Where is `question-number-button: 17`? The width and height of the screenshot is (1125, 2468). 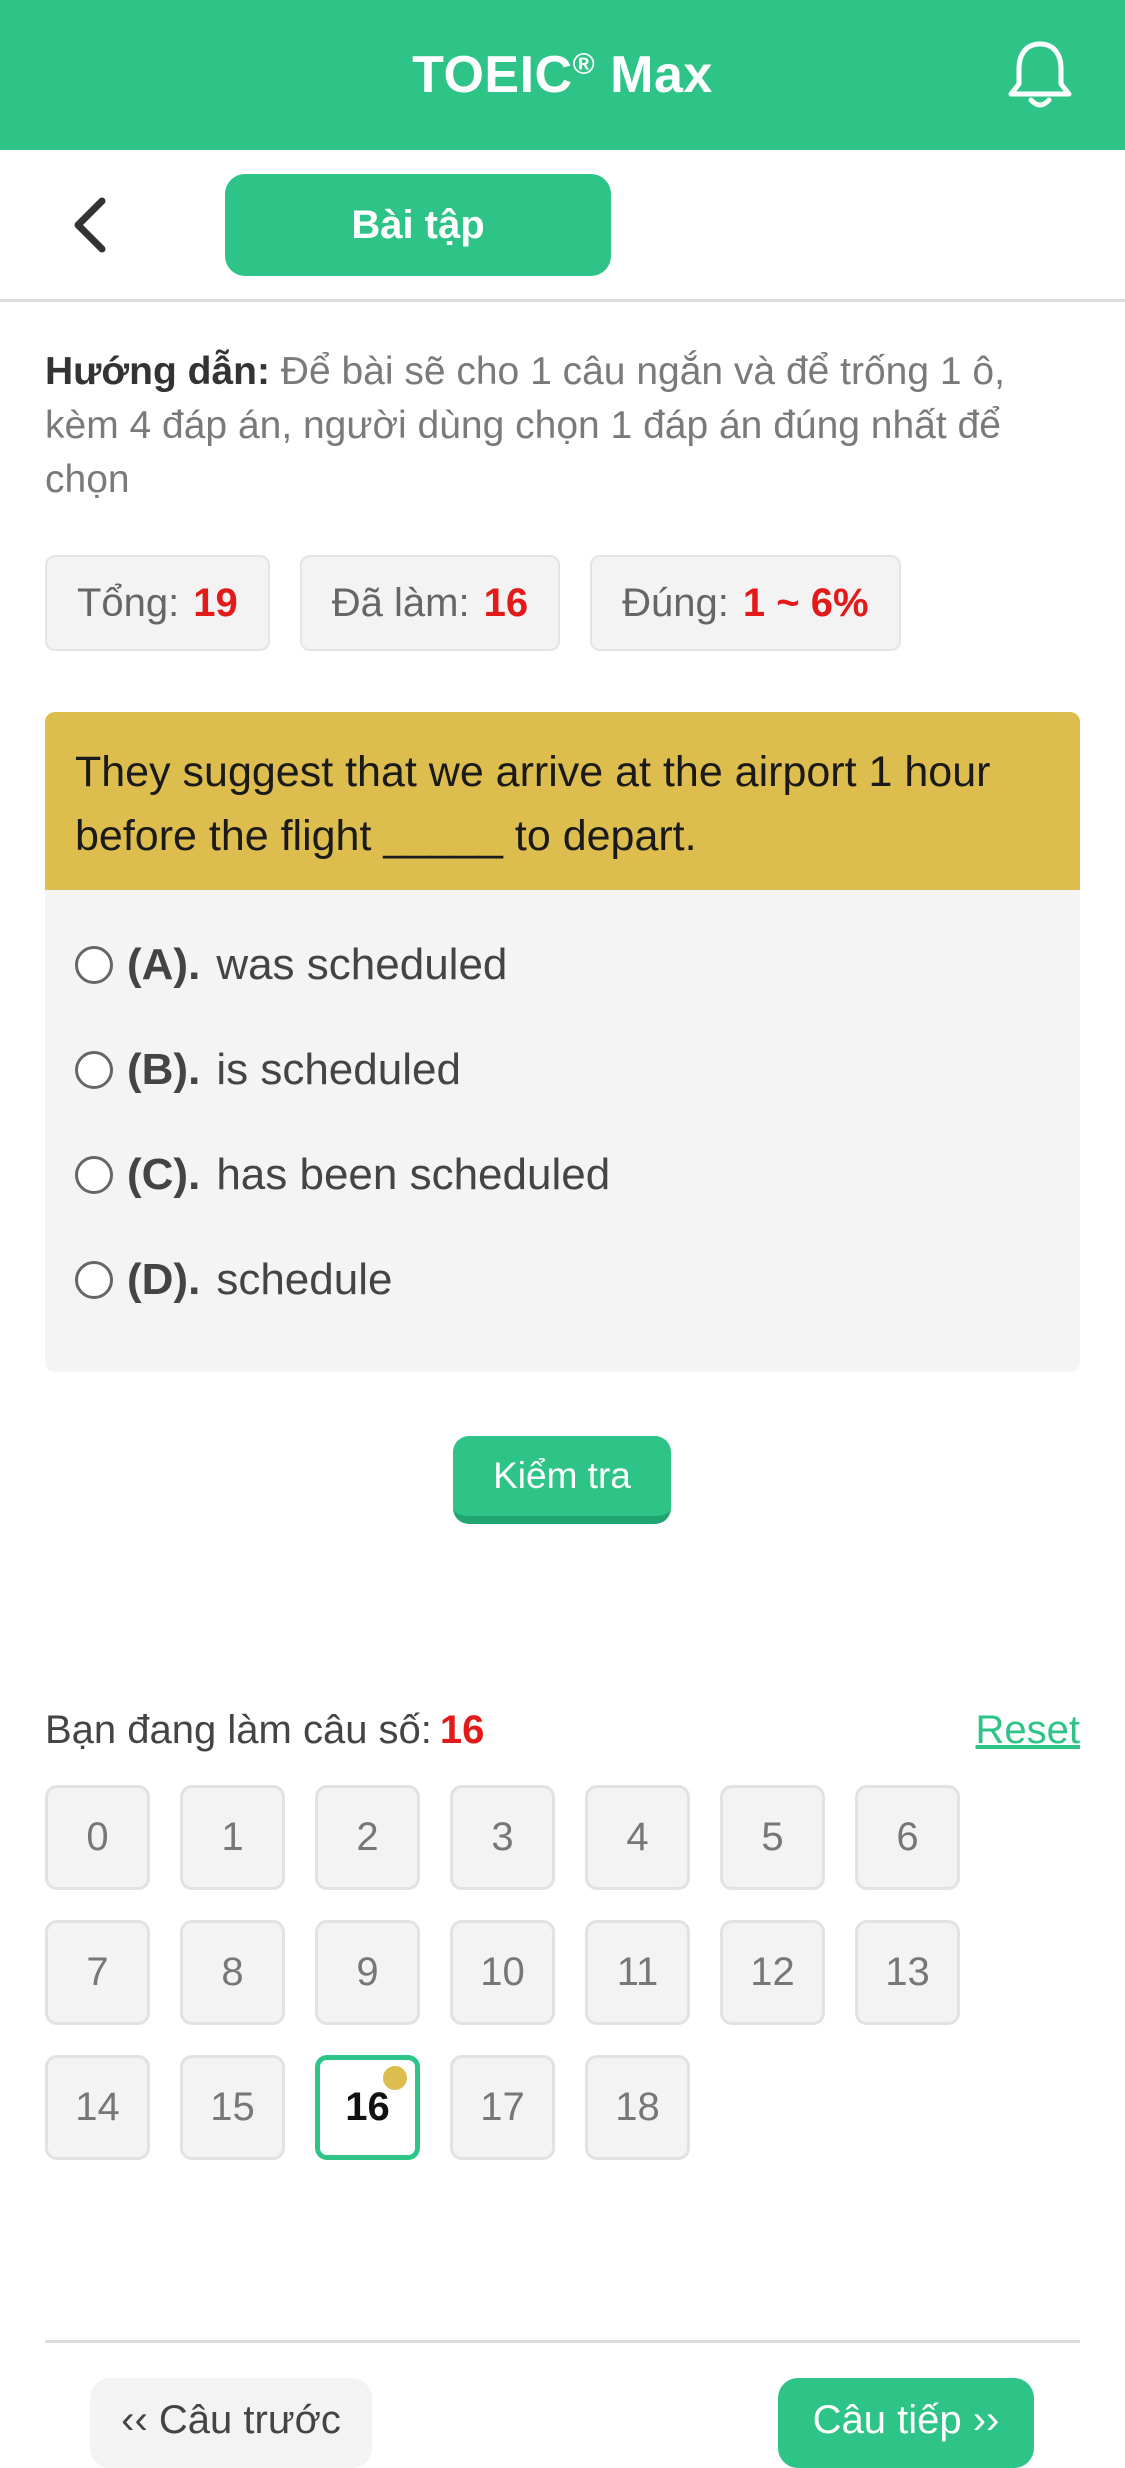 question-number-button: 17 is located at coordinates (502, 2107).